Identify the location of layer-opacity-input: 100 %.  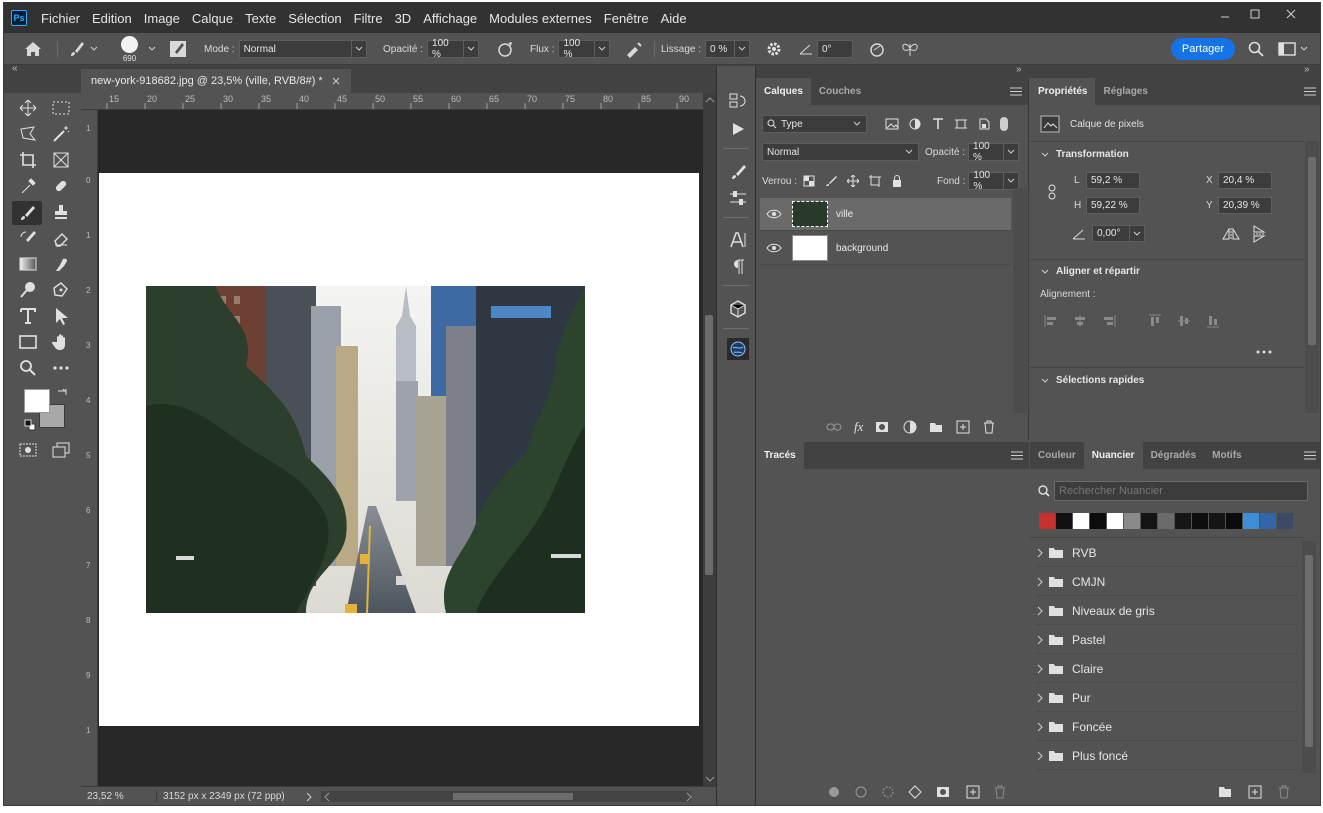
(986, 152).